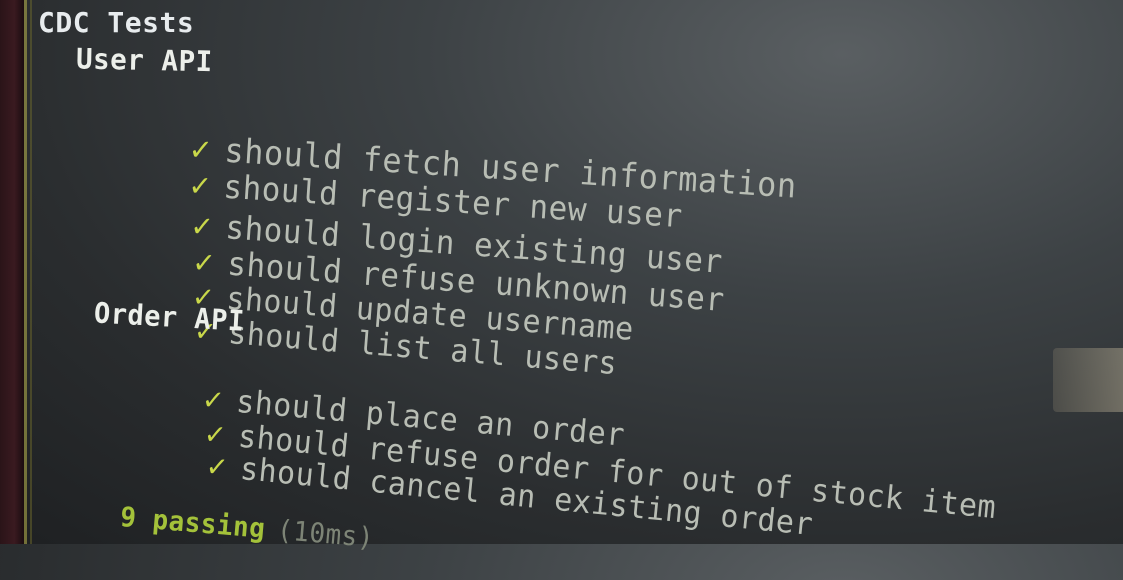 The height and width of the screenshot is (580, 1123). What do you see at coordinates (116, 22) in the screenshot?
I see `suite-title: CDC Tests` at bounding box center [116, 22].